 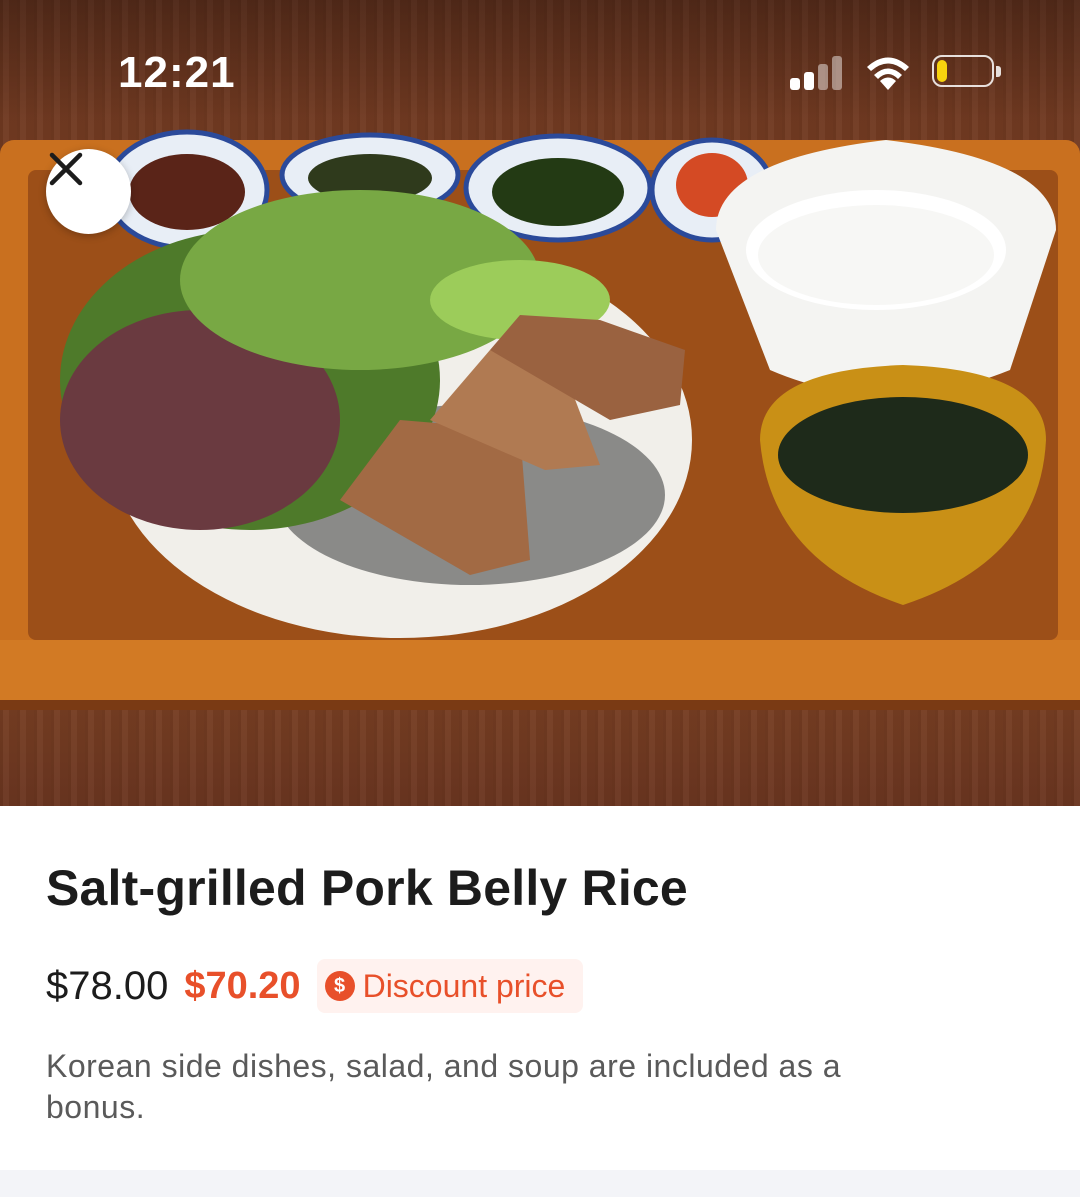 I want to click on original-price: $78.00, so click(x=107, y=985).